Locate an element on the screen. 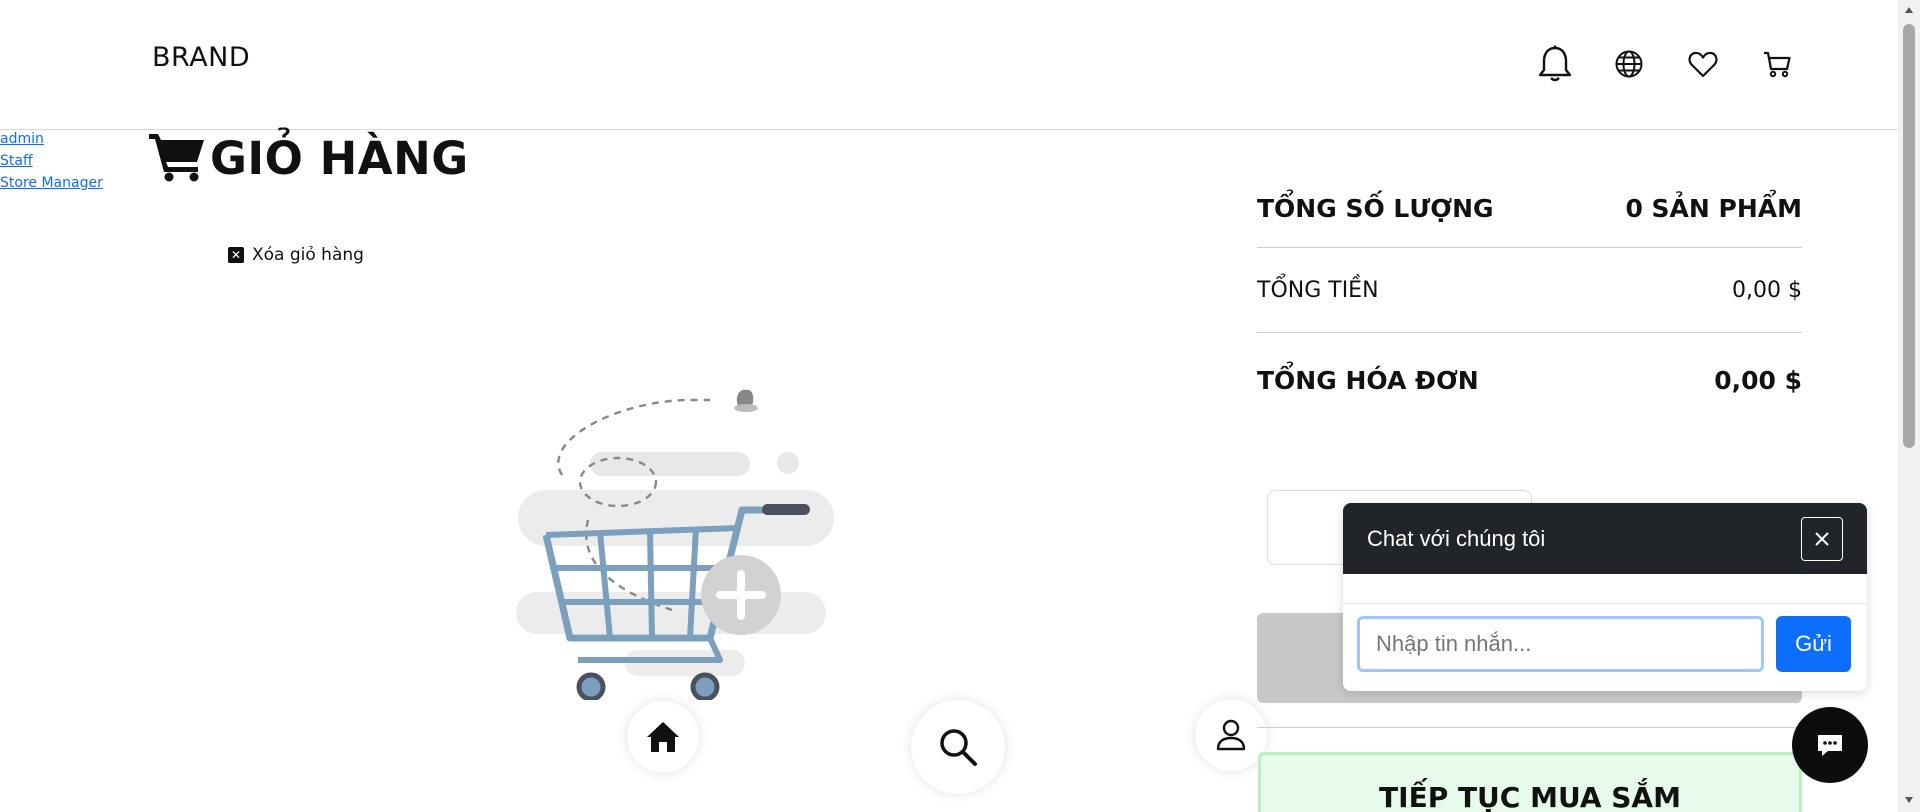 Image resolution: width=1920 pixels, height=812 pixels. bell-icon is located at coordinates (1555, 64).